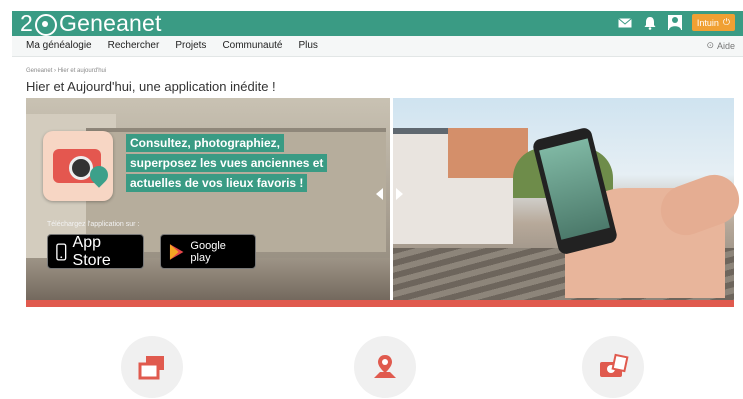  Describe the element at coordinates (650, 23) in the screenshot. I see `bell-icon` at that location.